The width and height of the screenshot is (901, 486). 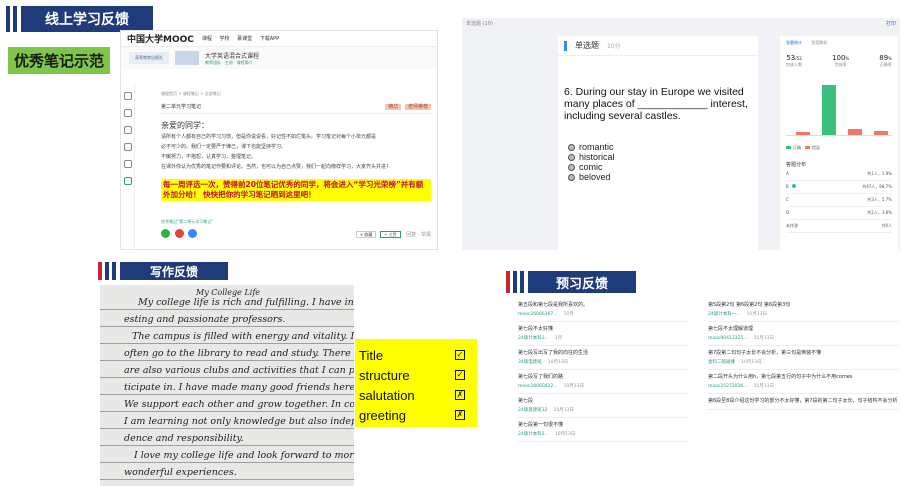 What do you see at coordinates (127, 113) in the screenshot?
I see `star-icon` at bounding box center [127, 113].